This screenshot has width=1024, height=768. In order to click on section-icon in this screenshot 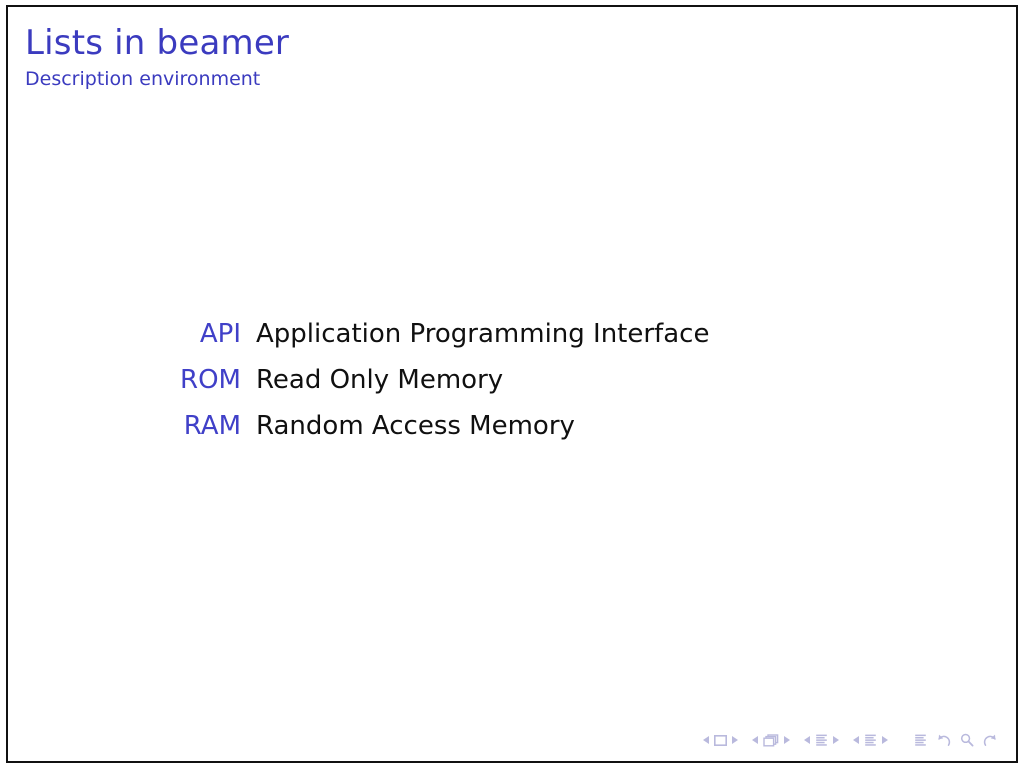, I will do `click(870, 740)`.